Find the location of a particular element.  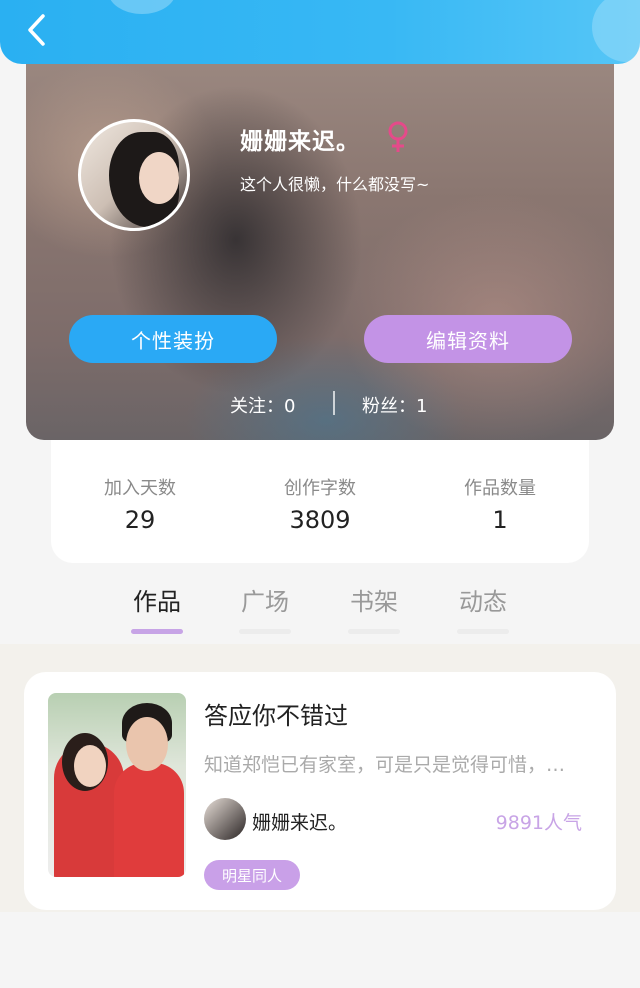

tab-activity: 动态 is located at coordinates (483, 608).